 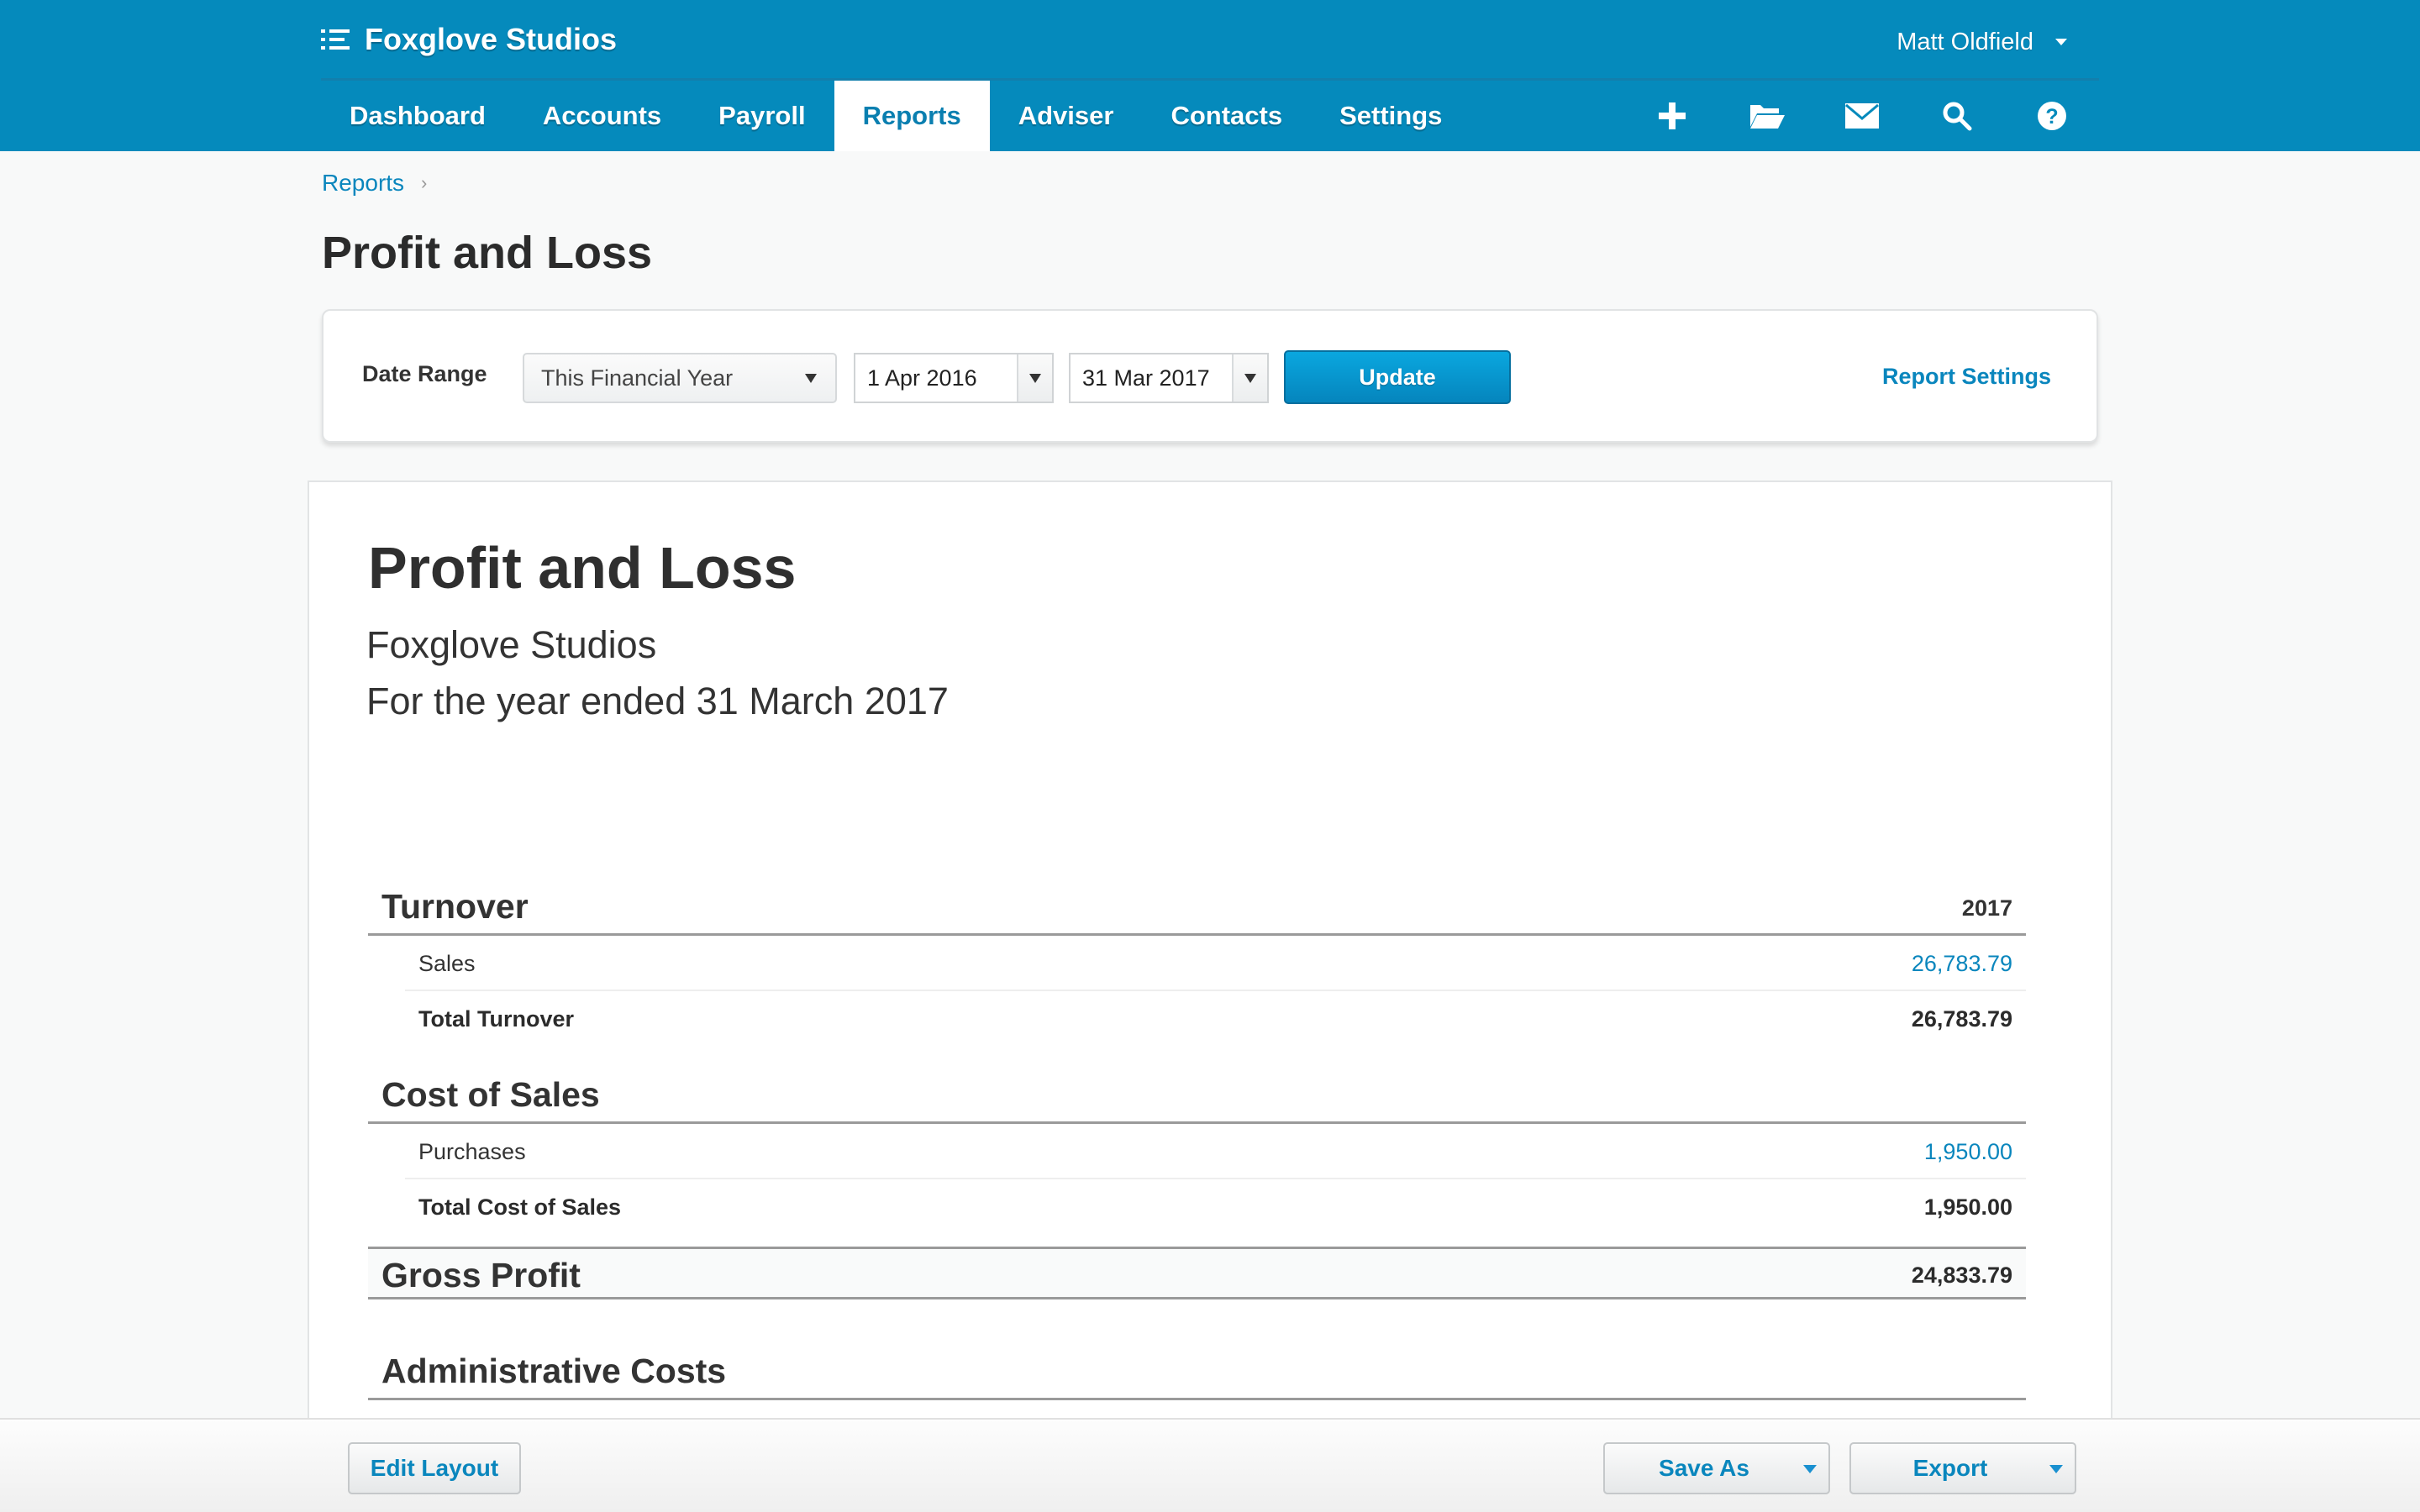 What do you see at coordinates (1965, 41) in the screenshot?
I see `user-name: Matt Oldfield` at bounding box center [1965, 41].